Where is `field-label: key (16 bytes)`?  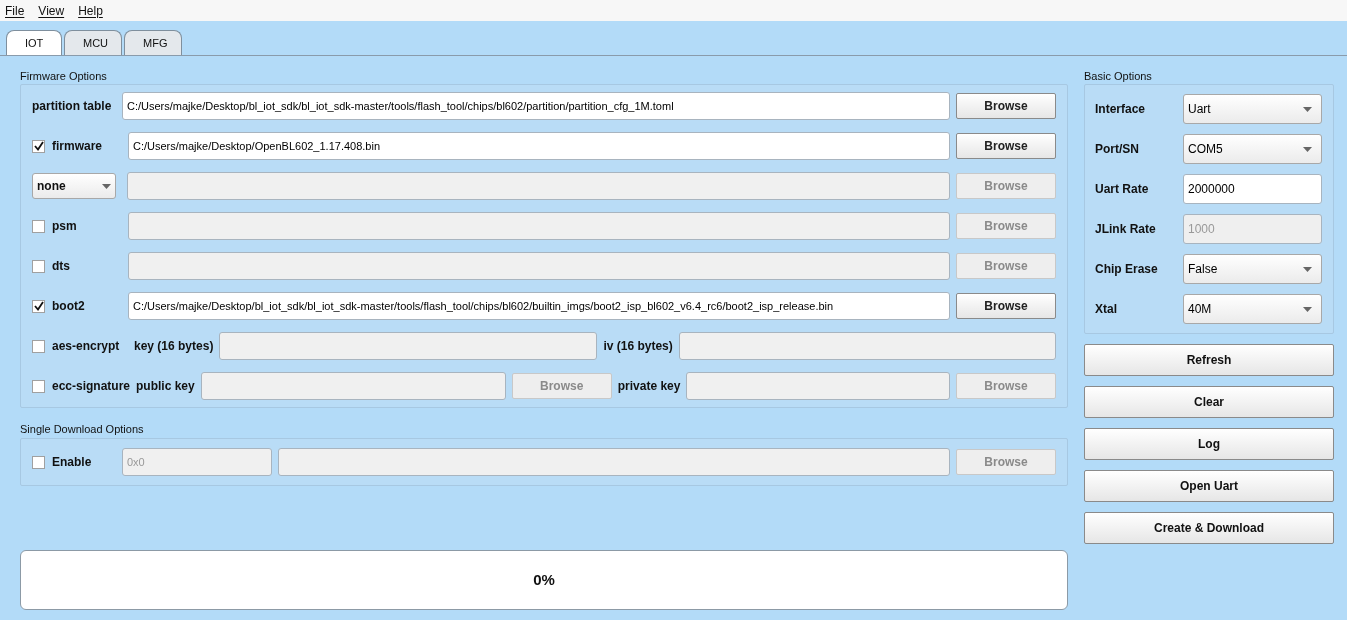 field-label: key (16 bytes) is located at coordinates (174, 346).